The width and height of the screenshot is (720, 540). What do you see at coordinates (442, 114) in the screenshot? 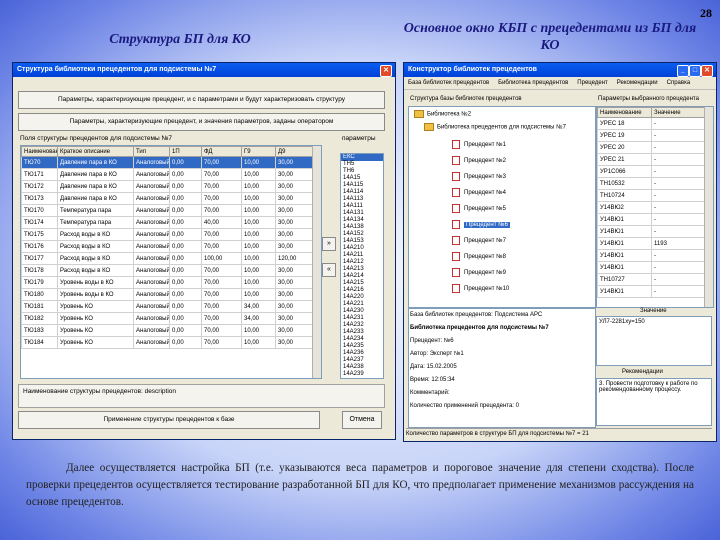
I see `tree-root: Библиотека №2` at bounding box center [442, 114].